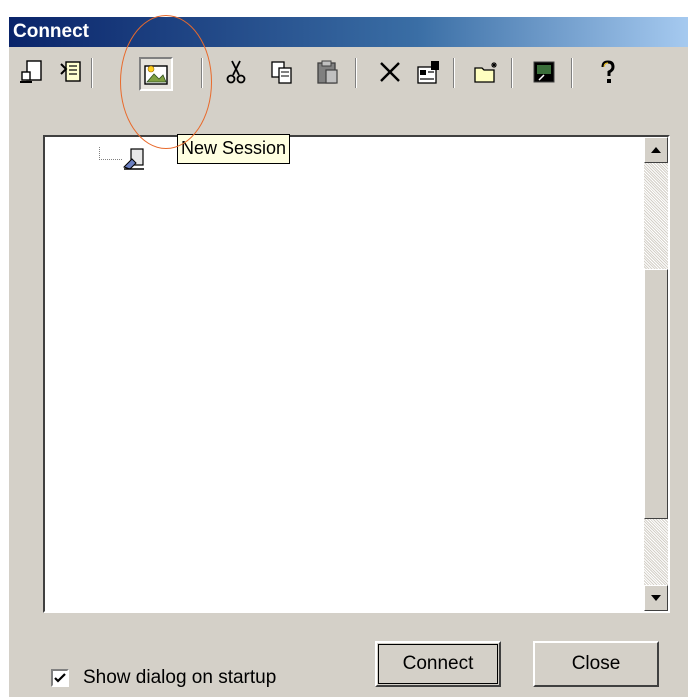 Image resolution: width=688 pixels, height=697 pixels. I want to click on tree-item, so click(125, 158).